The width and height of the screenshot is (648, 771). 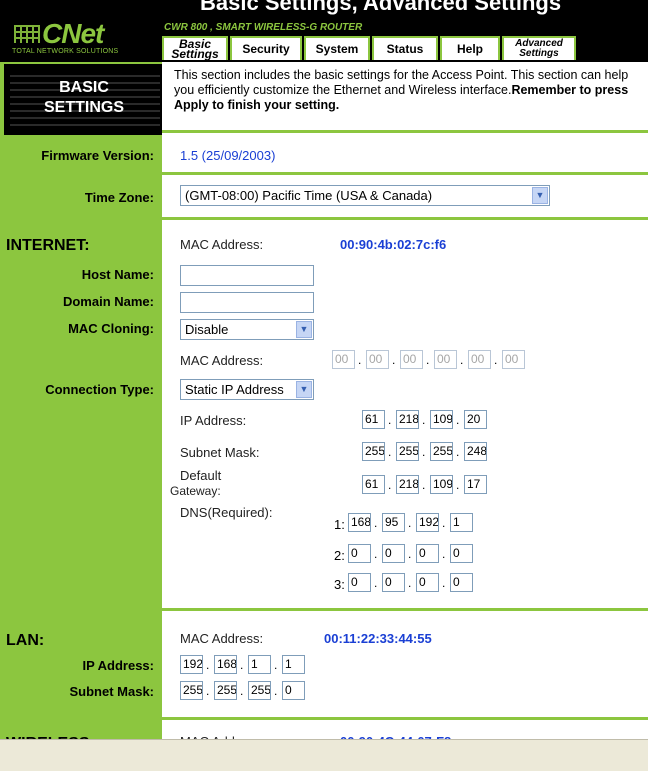 What do you see at coordinates (475, 451) in the screenshot?
I see `mask-octet: 248` at bounding box center [475, 451].